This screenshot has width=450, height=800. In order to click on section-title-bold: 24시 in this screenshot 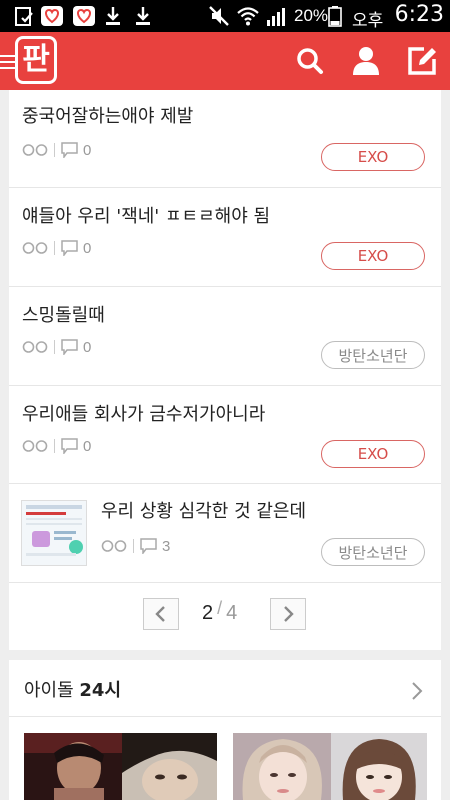, I will do `click(100, 690)`.